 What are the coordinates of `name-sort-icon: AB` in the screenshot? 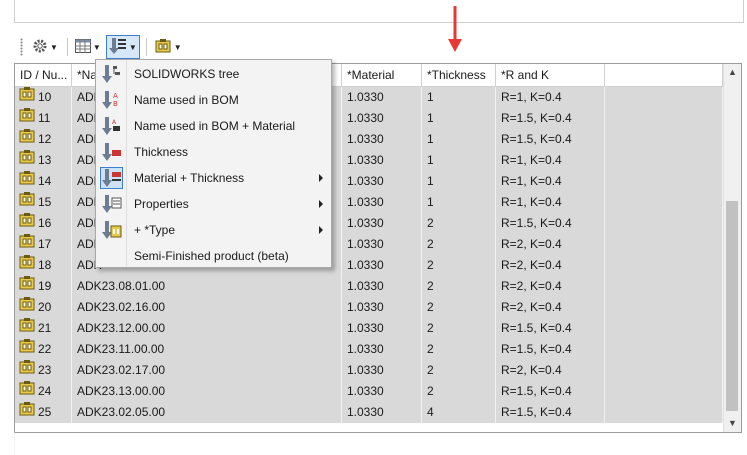 It's located at (111, 100).